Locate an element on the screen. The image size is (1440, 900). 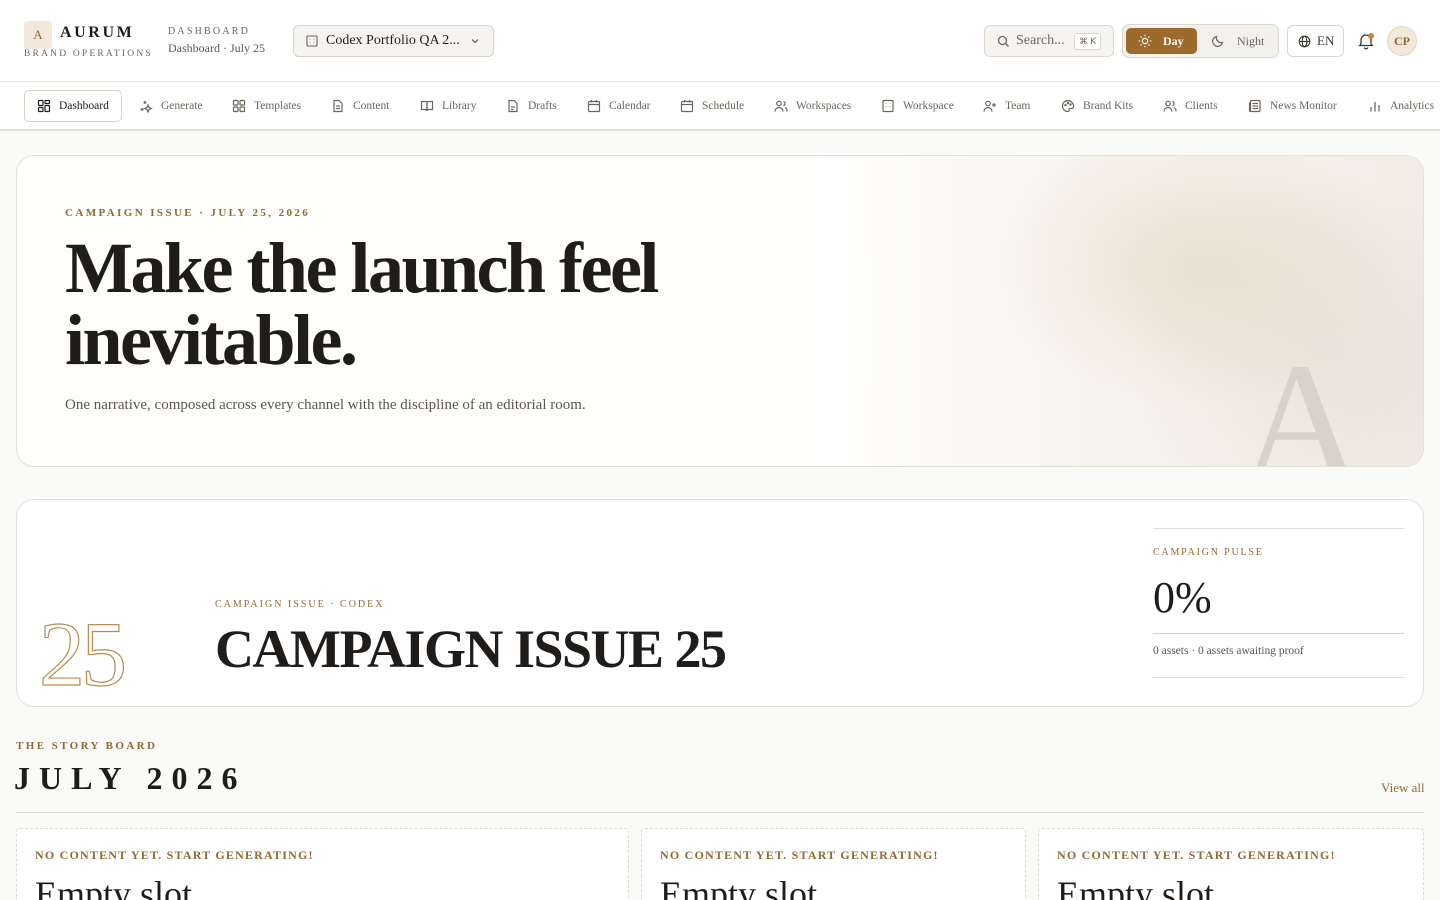
nav-label: Team is located at coordinates (1018, 106).